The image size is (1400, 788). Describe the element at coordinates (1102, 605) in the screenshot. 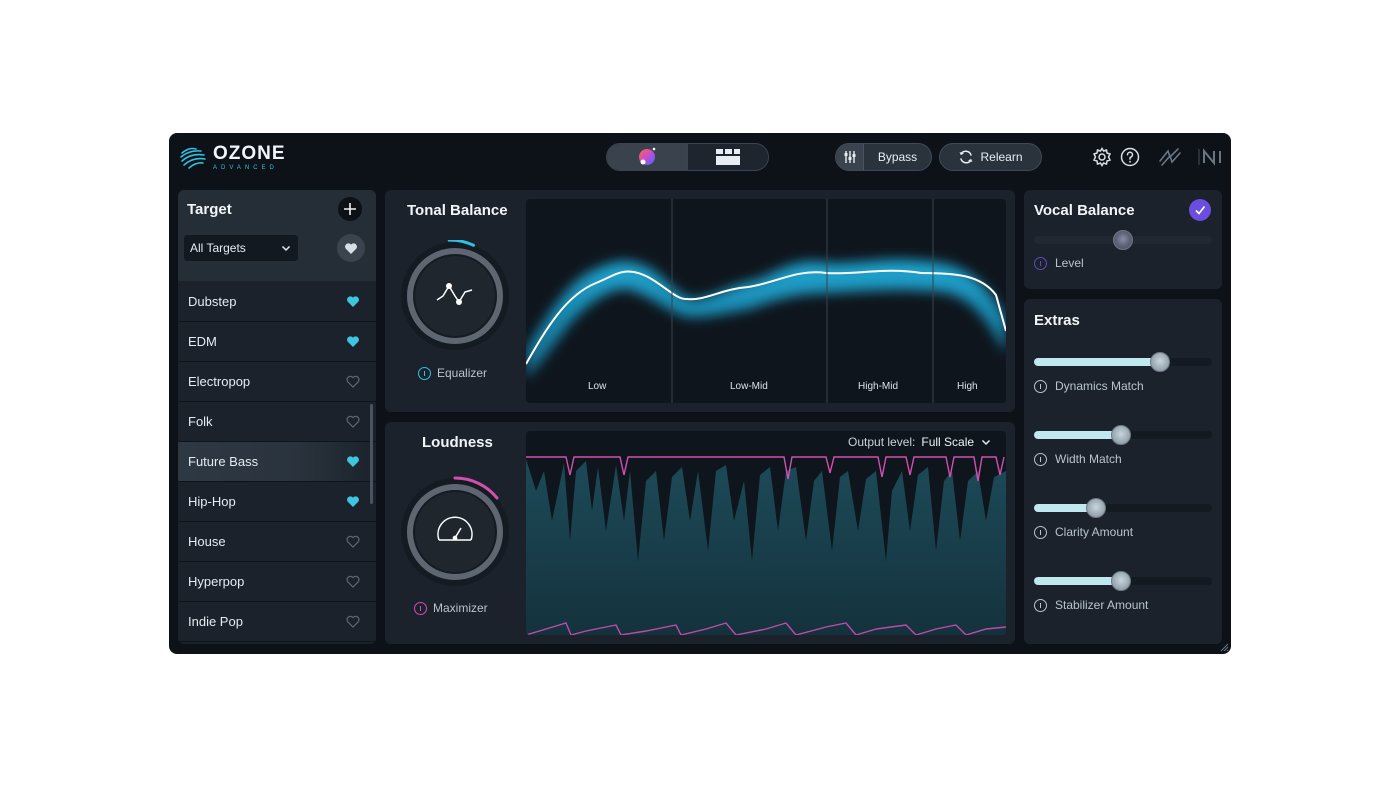

I see `extras-slider-label: Stabilizer Amount` at that location.